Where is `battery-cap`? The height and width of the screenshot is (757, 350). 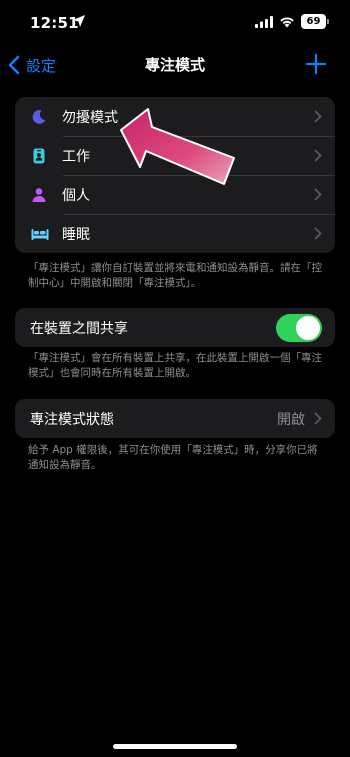 battery-cap is located at coordinates (328, 21).